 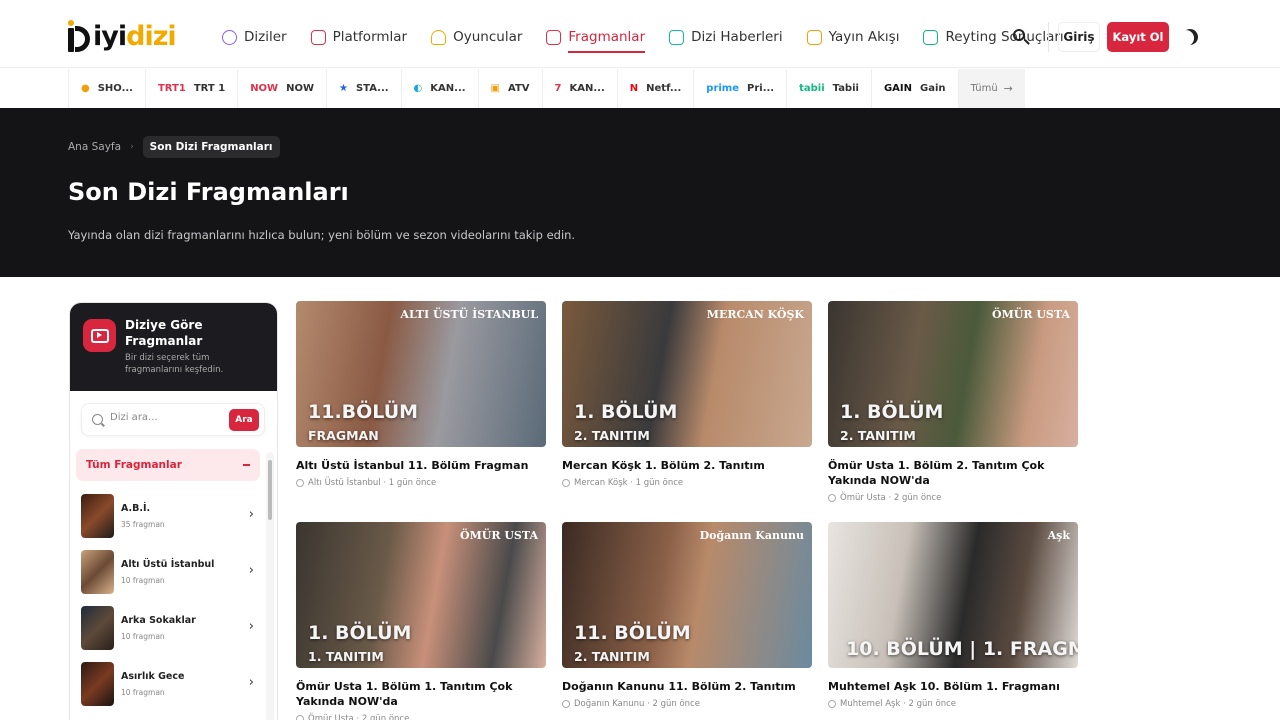 I want to click on nav-item-oyuncular: Oyuncular, so click(x=476, y=37).